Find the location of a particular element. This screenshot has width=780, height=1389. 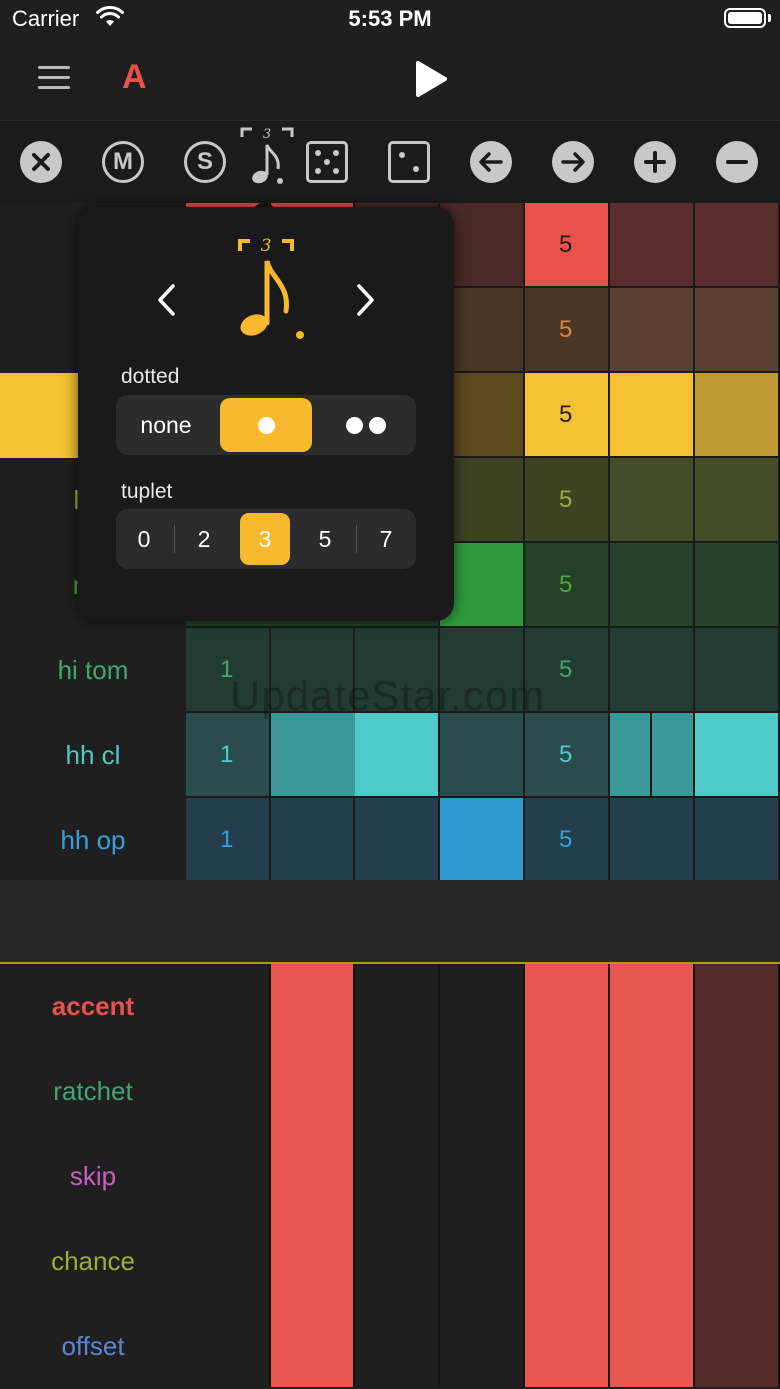

tuplet-option-3: 3 is located at coordinates (265, 539).